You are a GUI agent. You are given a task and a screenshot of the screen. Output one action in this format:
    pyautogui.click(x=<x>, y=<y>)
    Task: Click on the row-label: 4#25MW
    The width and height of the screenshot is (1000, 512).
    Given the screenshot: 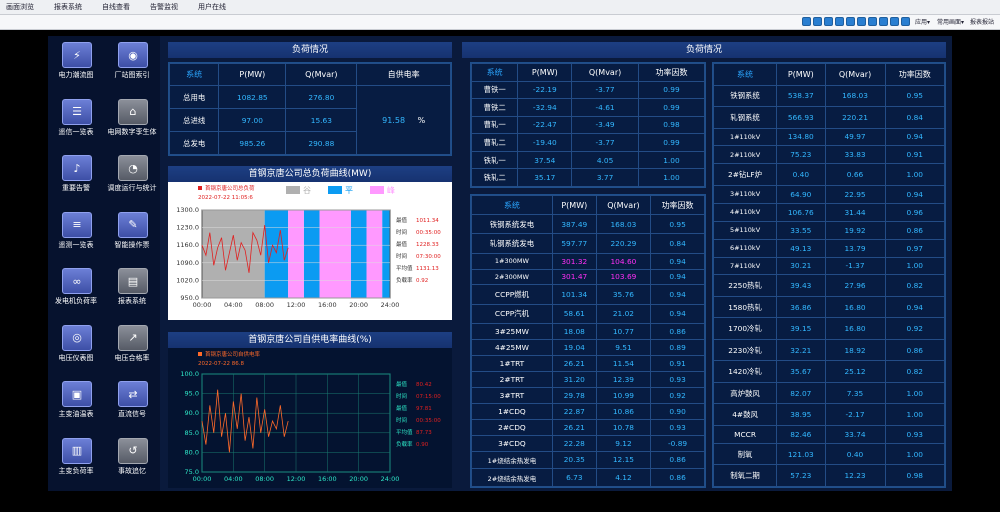 What is the action you would take?
    pyautogui.click(x=512, y=347)
    